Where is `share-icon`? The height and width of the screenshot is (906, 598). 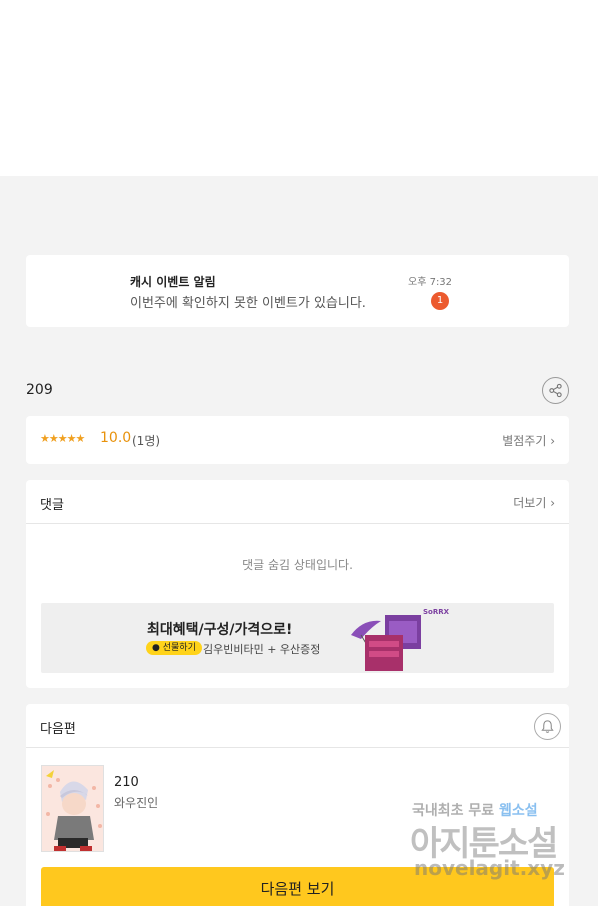
share-icon is located at coordinates (555, 390).